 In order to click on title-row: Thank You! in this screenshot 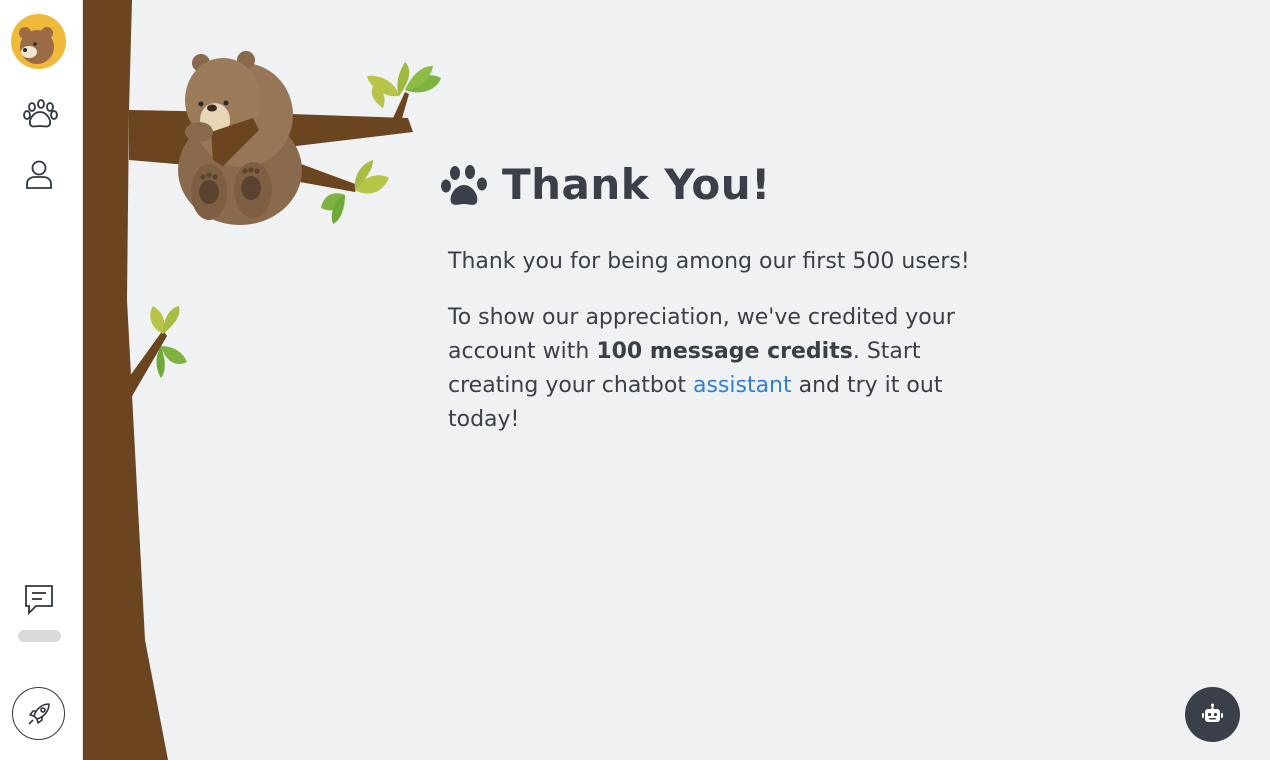, I will do `click(730, 184)`.